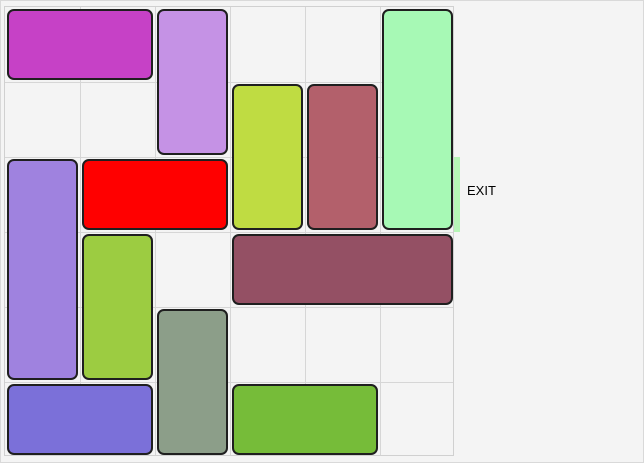  What do you see at coordinates (80, 419) in the screenshot?
I see `block-blue-violet` at bounding box center [80, 419].